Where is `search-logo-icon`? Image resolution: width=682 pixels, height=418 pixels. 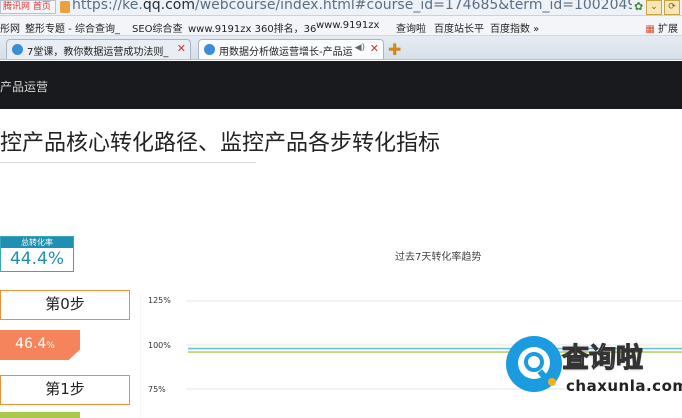
search-logo-icon is located at coordinates (534, 364).